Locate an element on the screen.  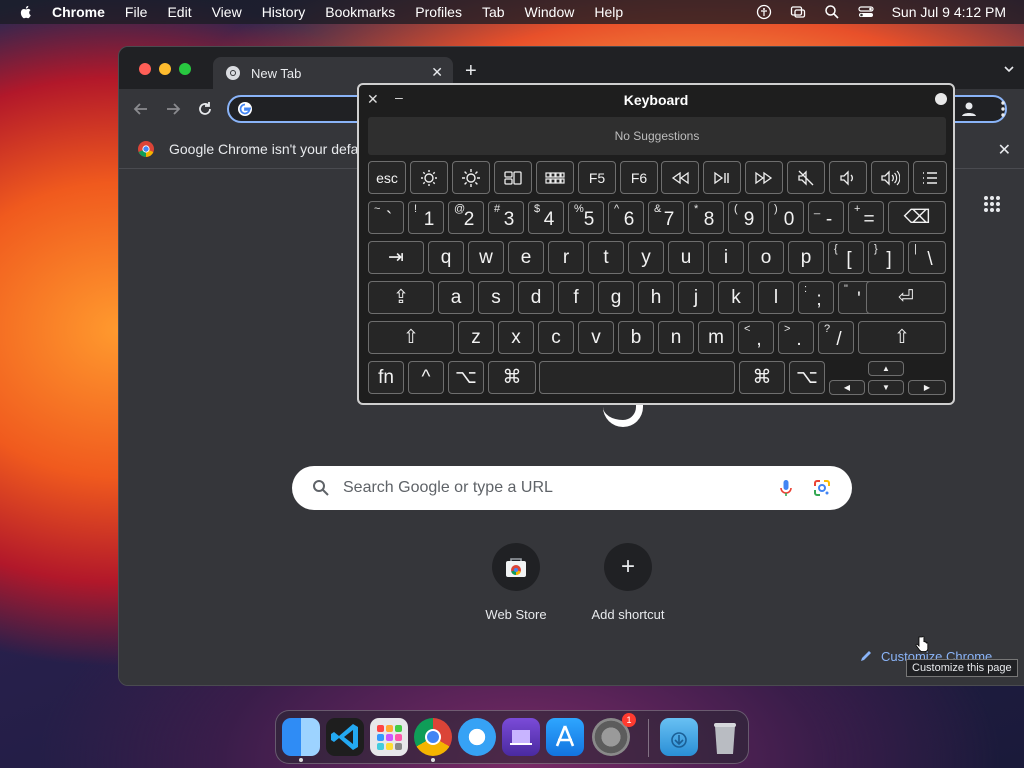
key-f6: F6 is located at coordinates (639, 177).